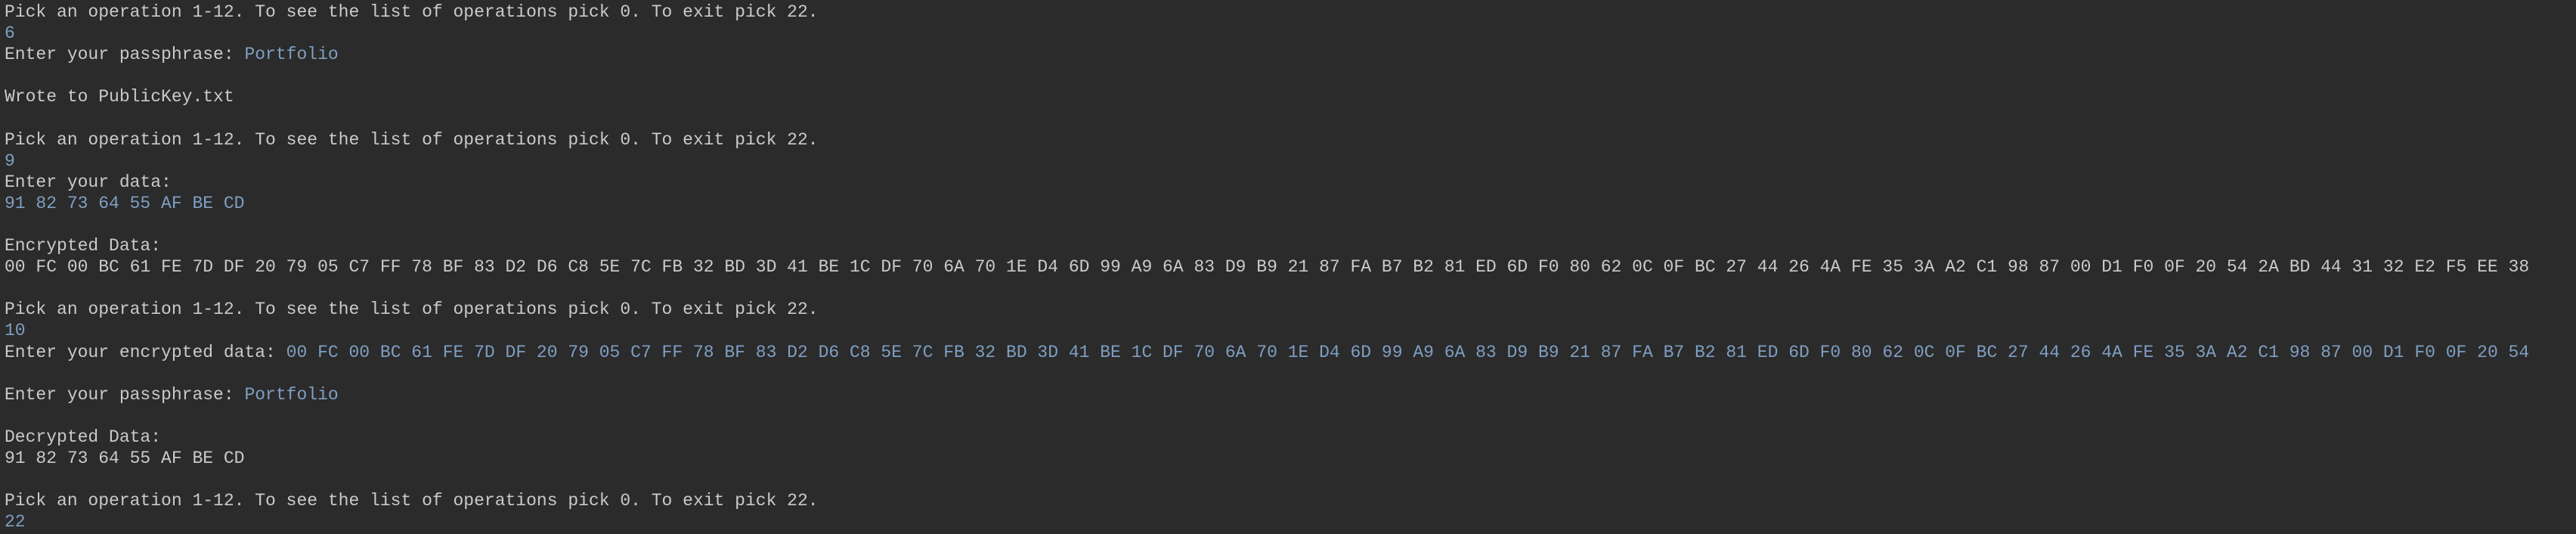 Image resolution: width=2576 pixels, height=534 pixels. I want to click on user-choice: 10, so click(15, 331).